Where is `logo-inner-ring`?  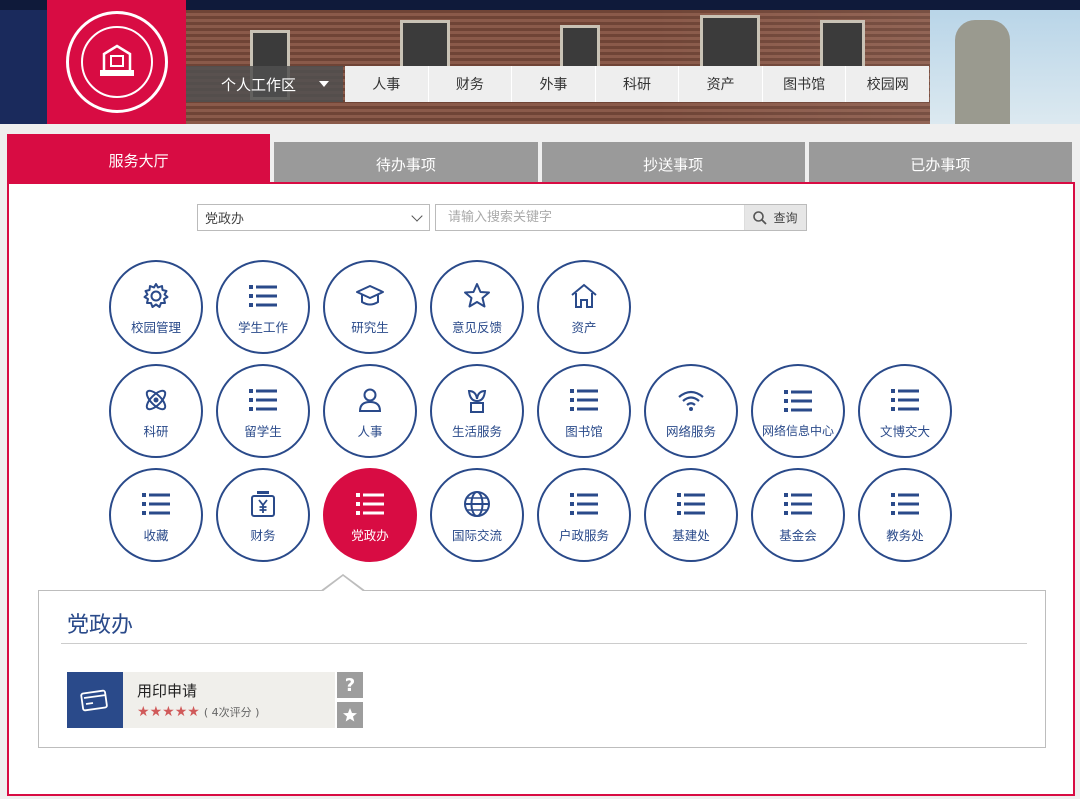 logo-inner-ring is located at coordinates (116, 62).